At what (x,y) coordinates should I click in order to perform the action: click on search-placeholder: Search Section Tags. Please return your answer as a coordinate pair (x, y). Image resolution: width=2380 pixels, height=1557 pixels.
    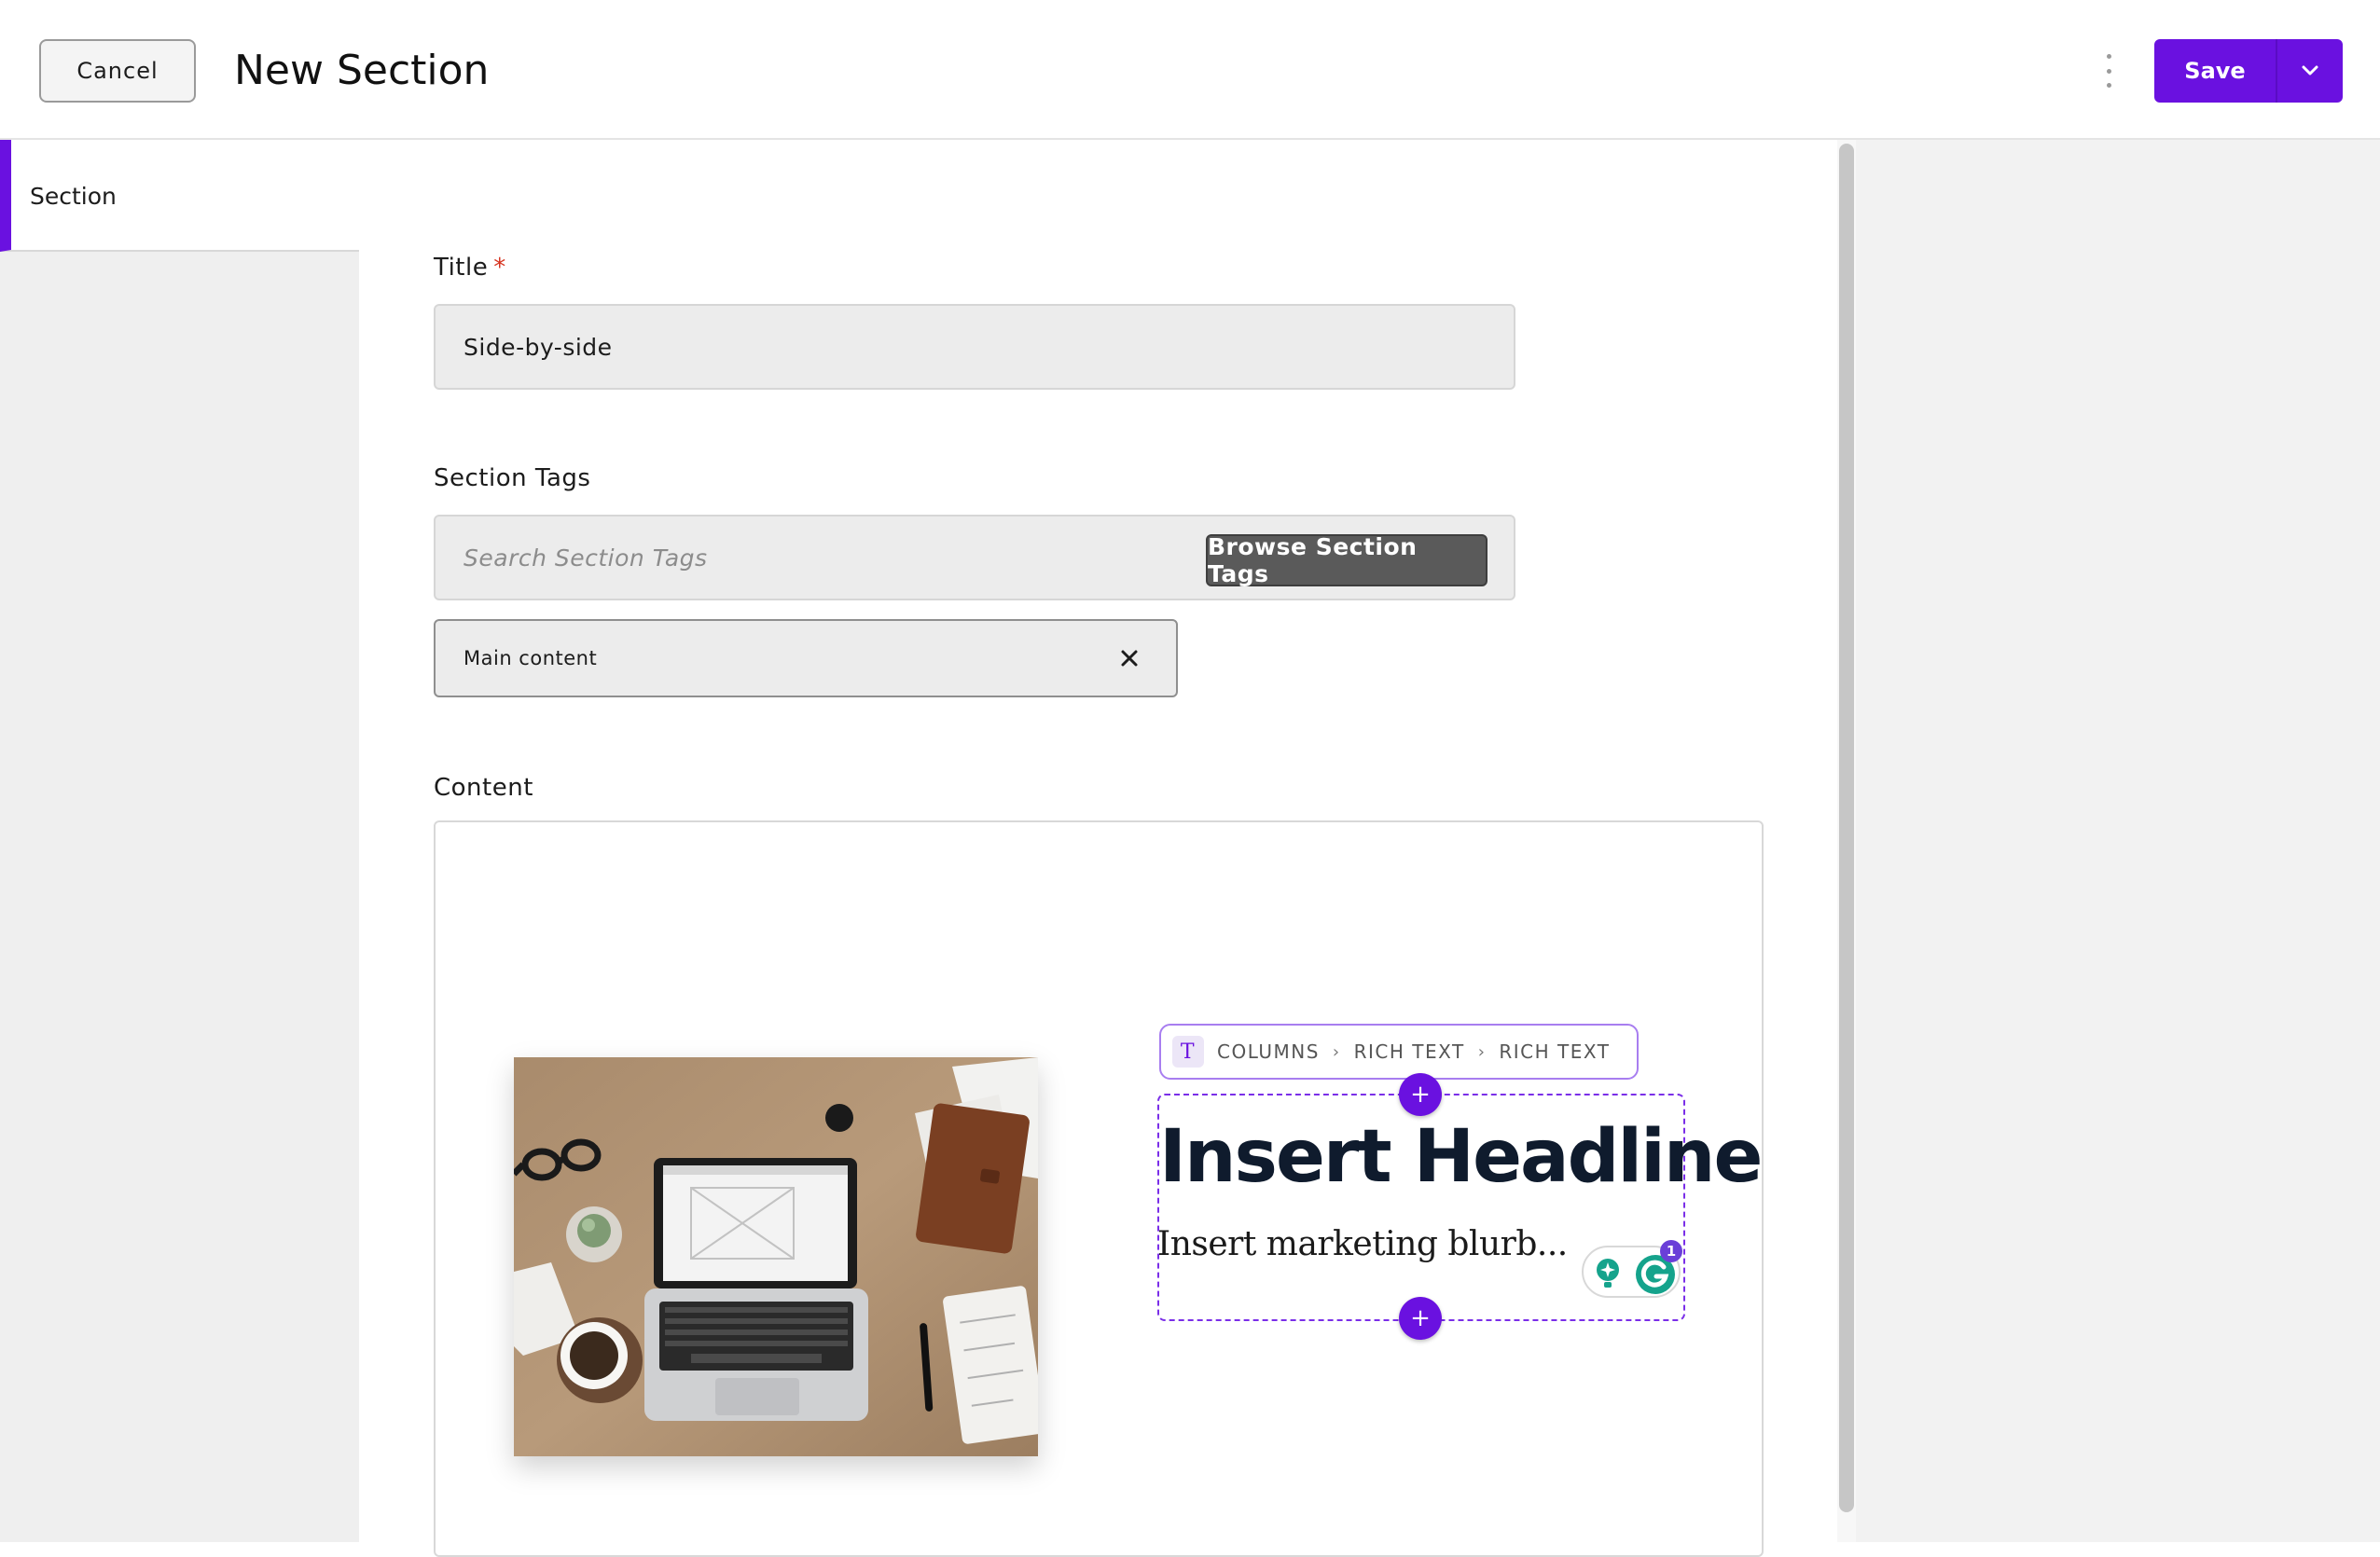
    Looking at the image, I should click on (586, 558).